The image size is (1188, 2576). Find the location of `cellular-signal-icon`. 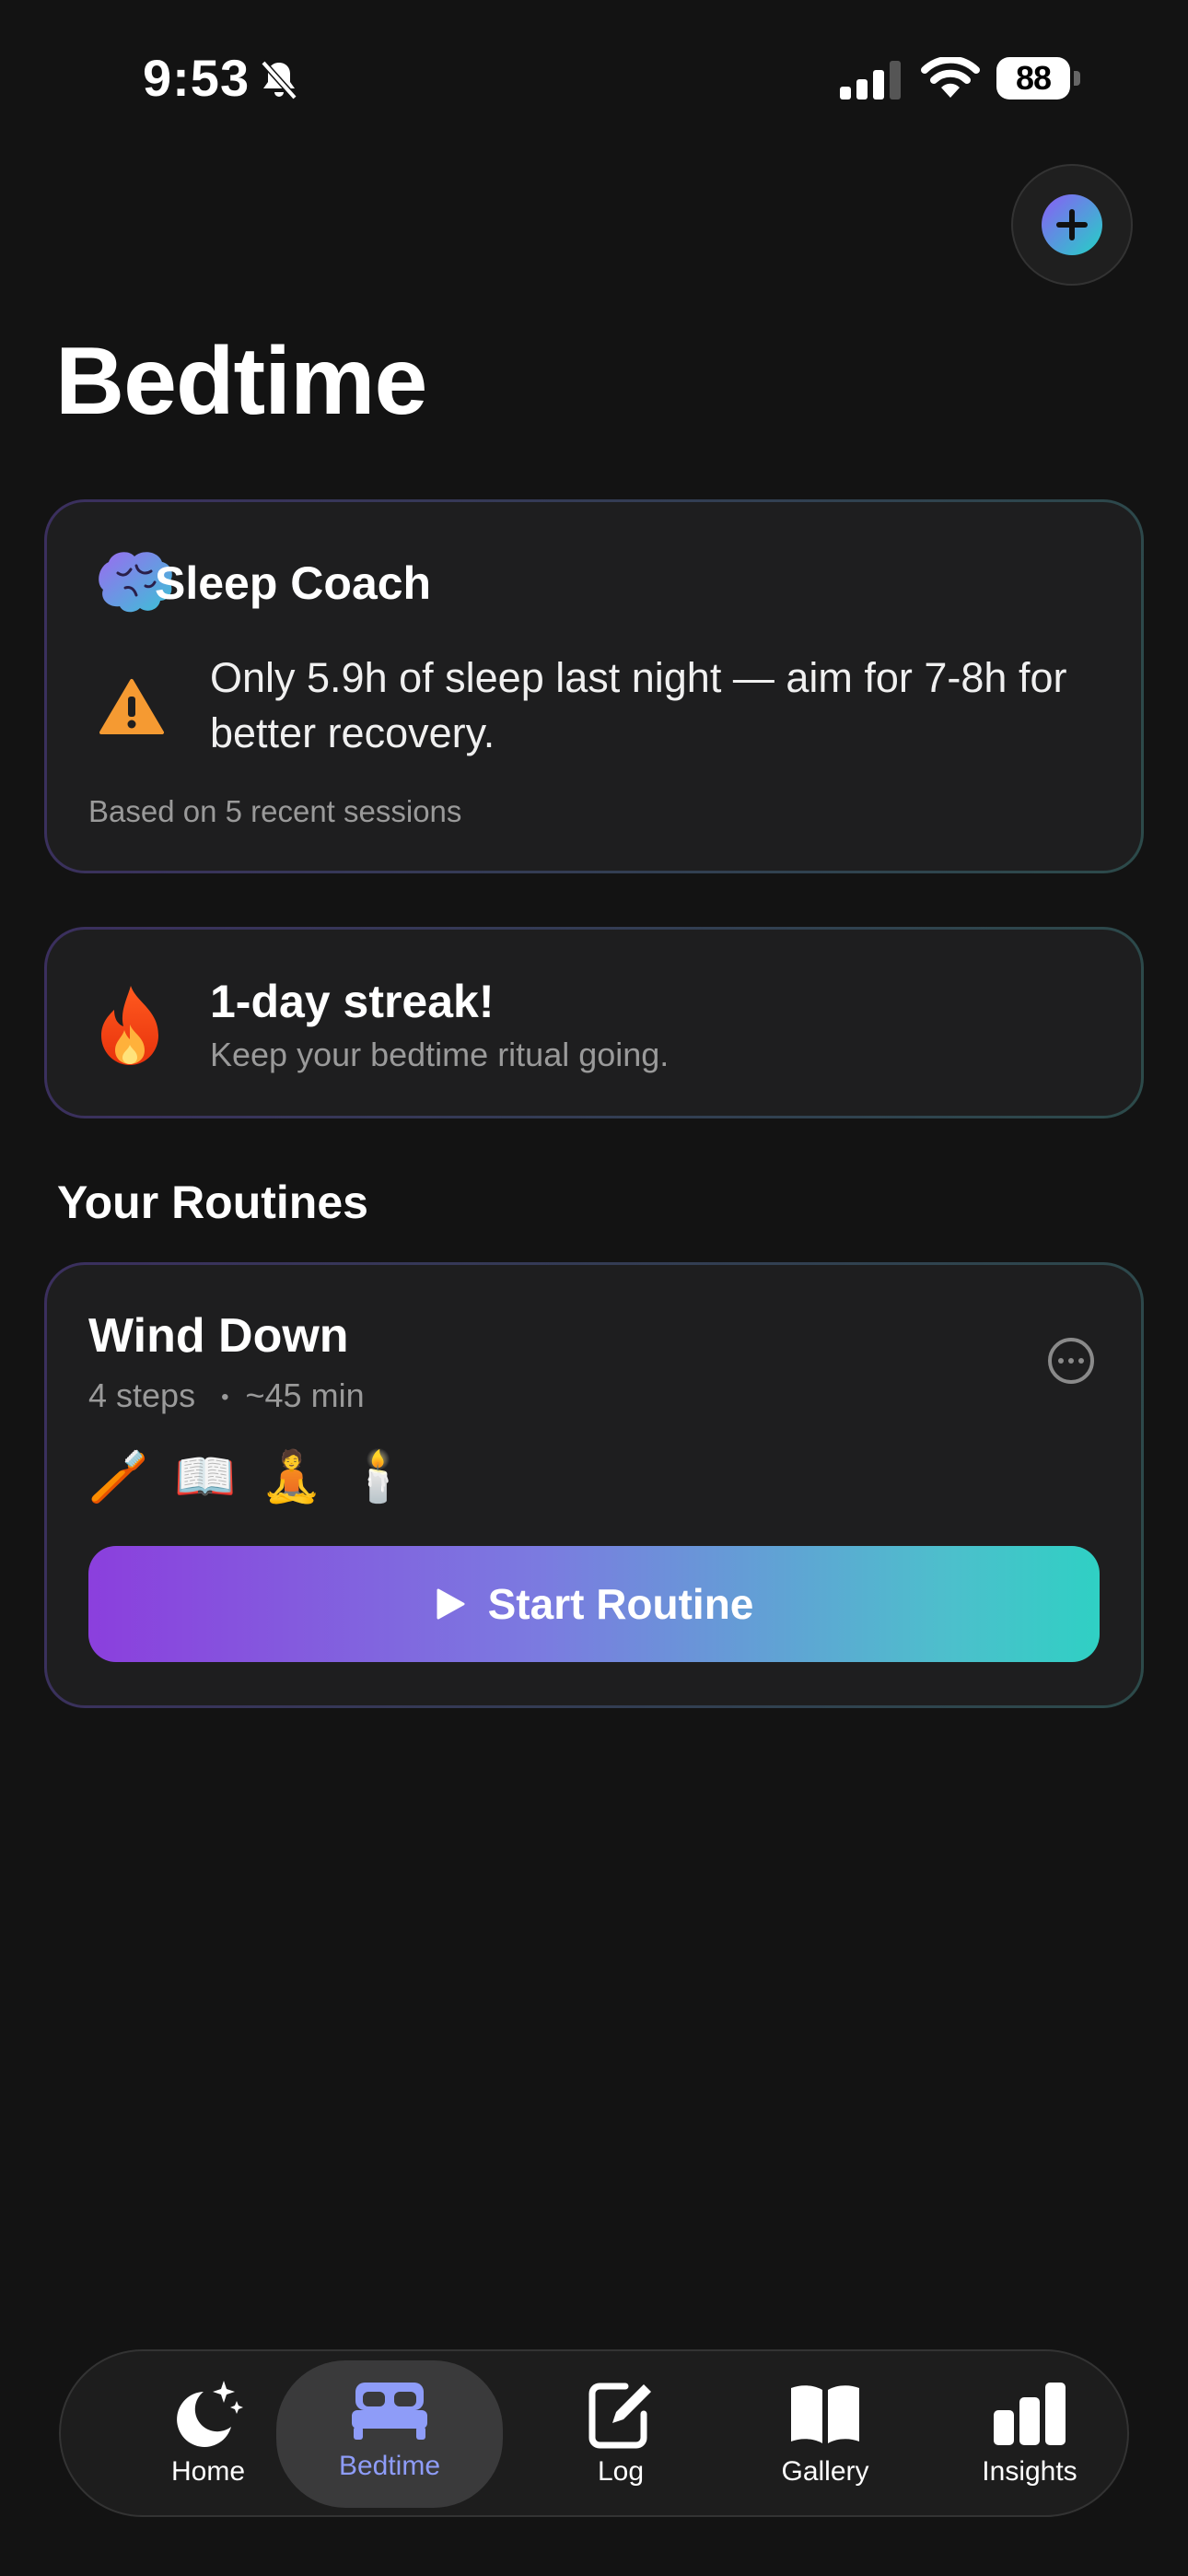

cellular-signal-icon is located at coordinates (870, 80).